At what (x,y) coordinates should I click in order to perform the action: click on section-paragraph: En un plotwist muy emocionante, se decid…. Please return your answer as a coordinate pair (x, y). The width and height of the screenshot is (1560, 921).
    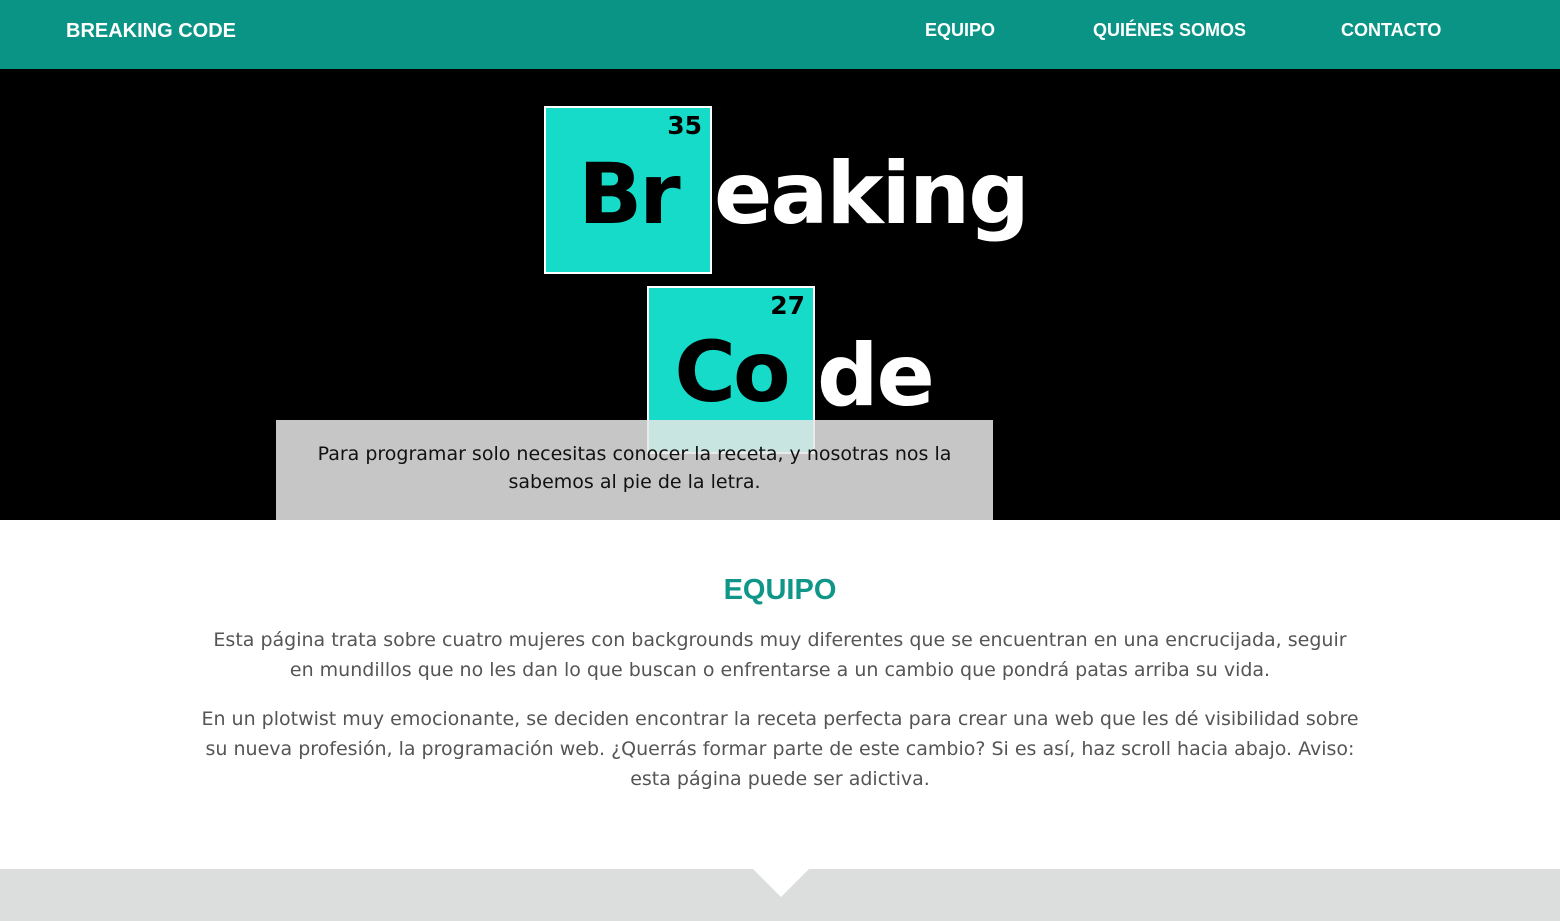
    Looking at the image, I should click on (780, 749).